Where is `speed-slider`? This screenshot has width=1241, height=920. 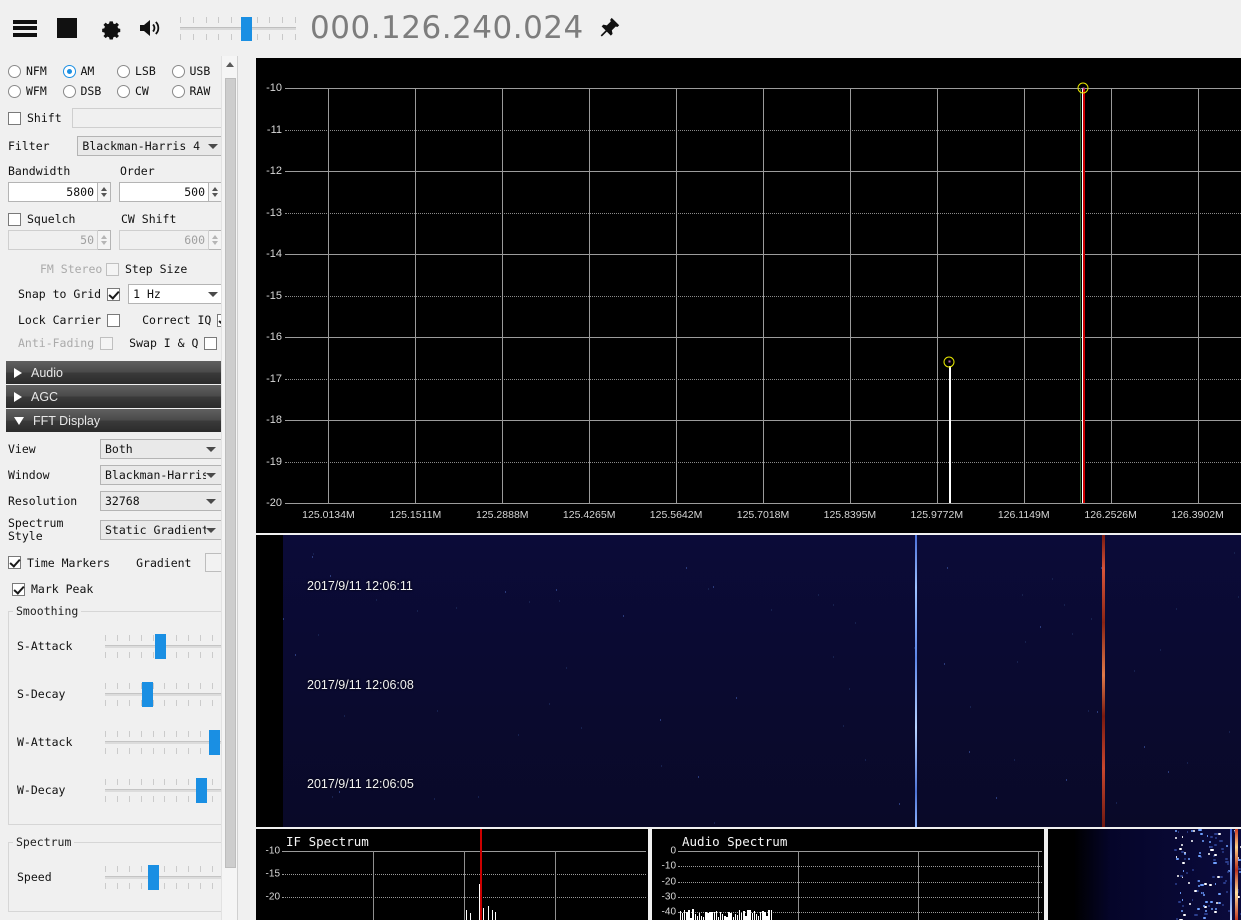
speed-slider is located at coordinates (165, 877).